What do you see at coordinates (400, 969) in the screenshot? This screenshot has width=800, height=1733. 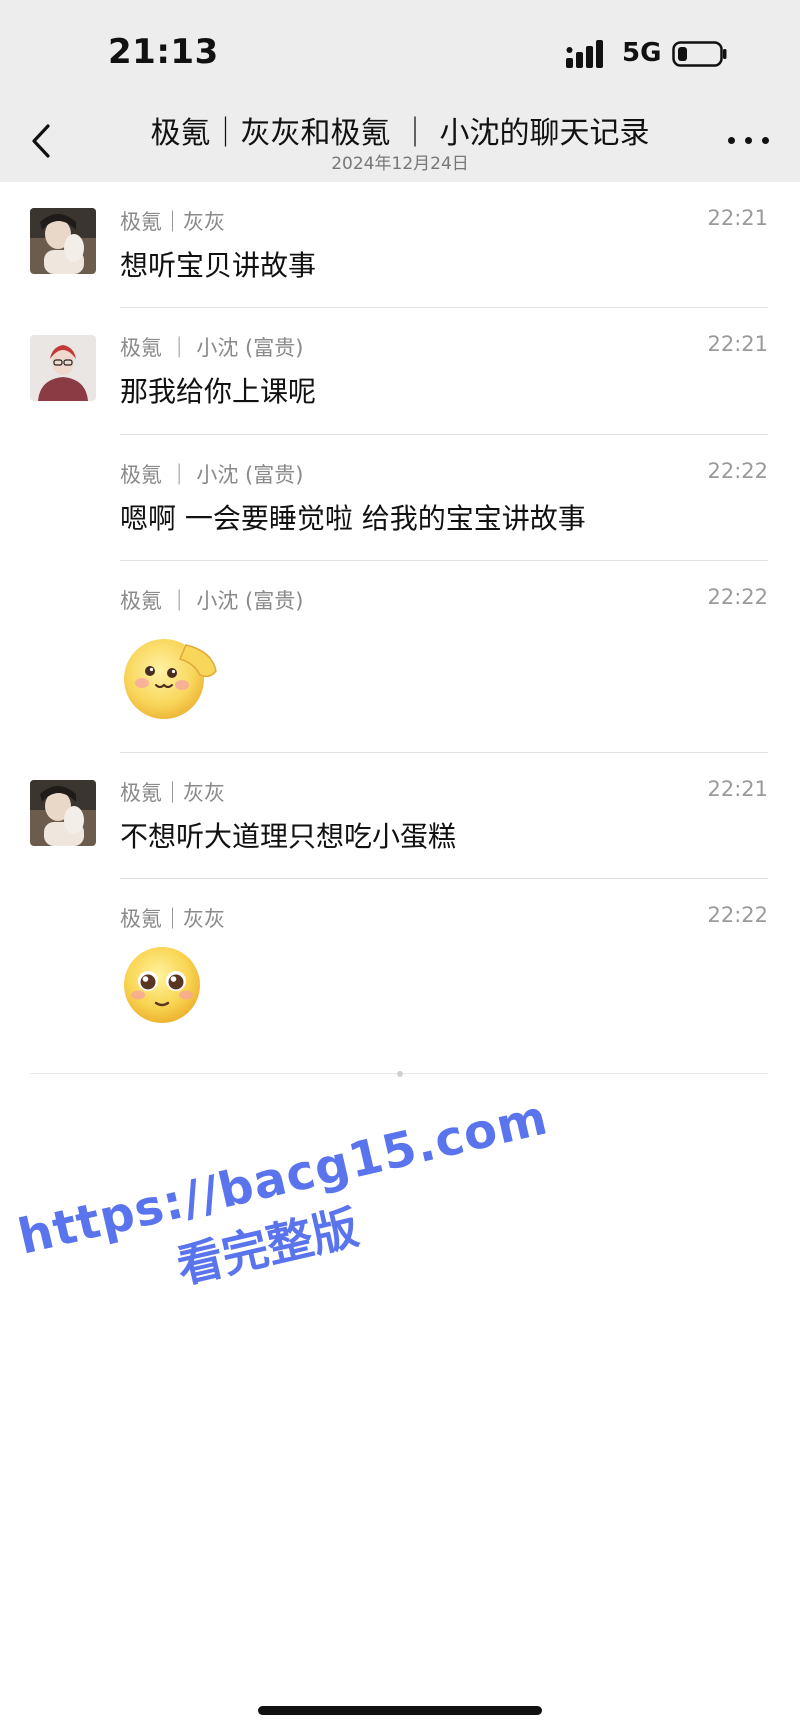 I see `message-row: 极氪｜灰灰 22:22` at bounding box center [400, 969].